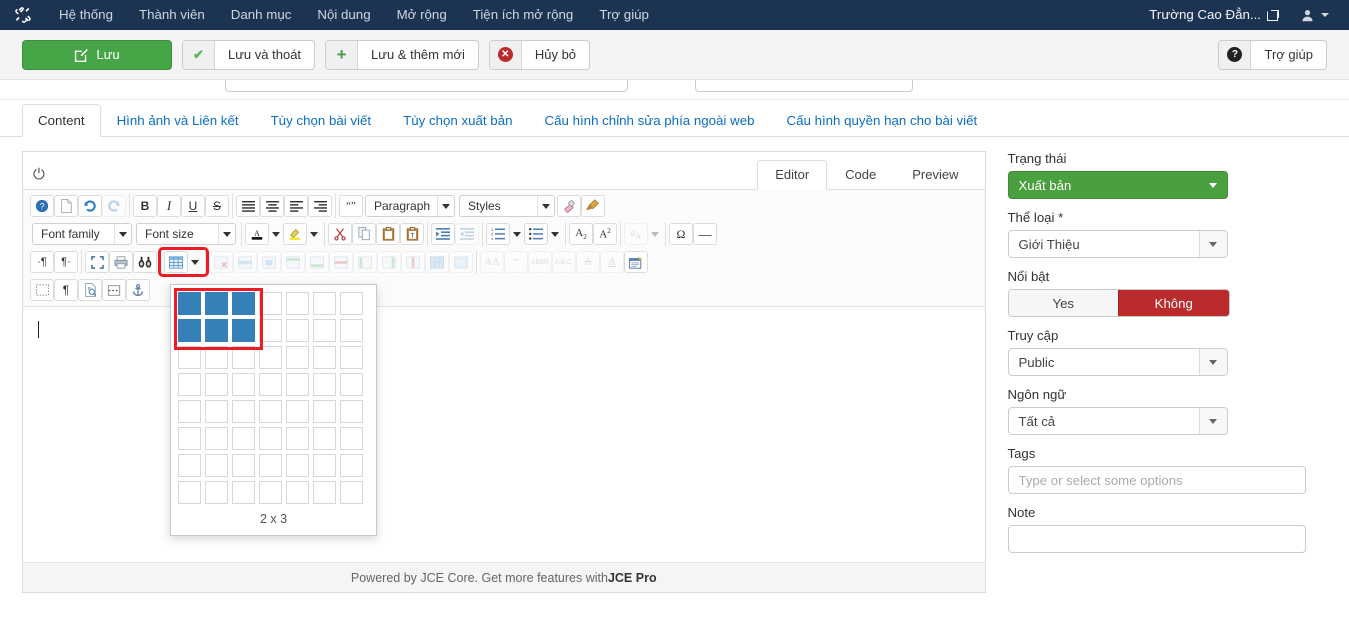 This screenshot has height=627, width=1349. Describe the element at coordinates (314, 234) in the screenshot. I see `backcolor-caret-icon` at that location.